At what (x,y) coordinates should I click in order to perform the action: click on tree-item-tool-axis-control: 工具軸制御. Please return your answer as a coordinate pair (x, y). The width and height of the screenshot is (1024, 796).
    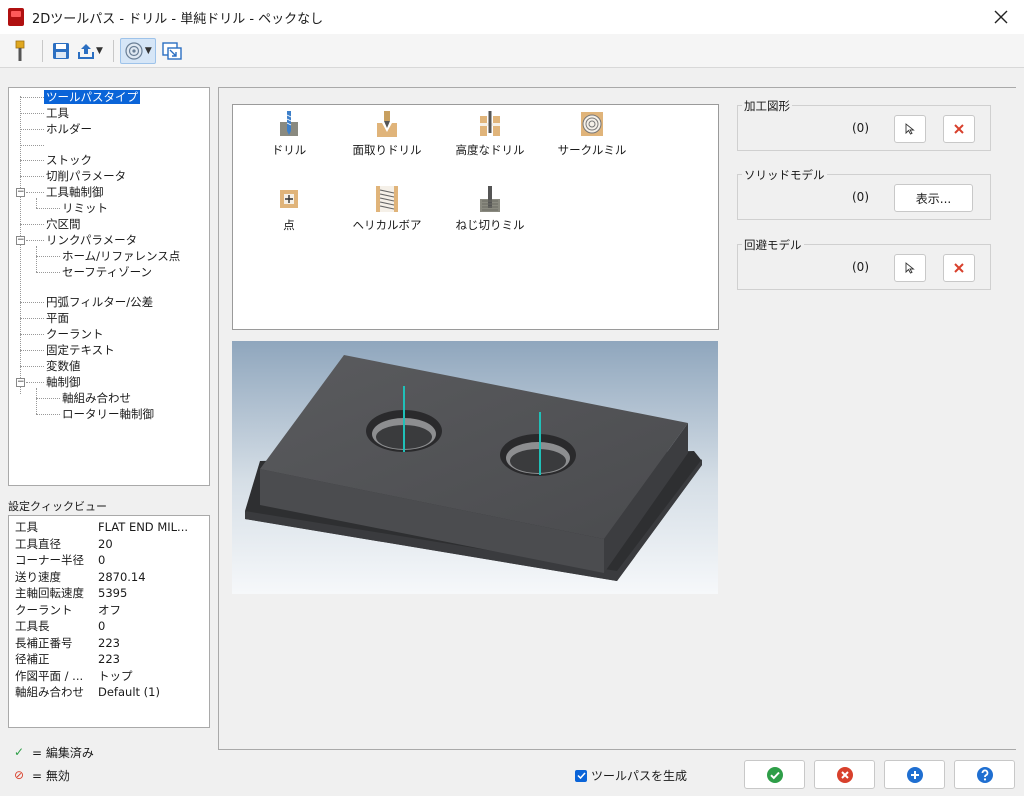
    Looking at the image, I should click on (75, 192).